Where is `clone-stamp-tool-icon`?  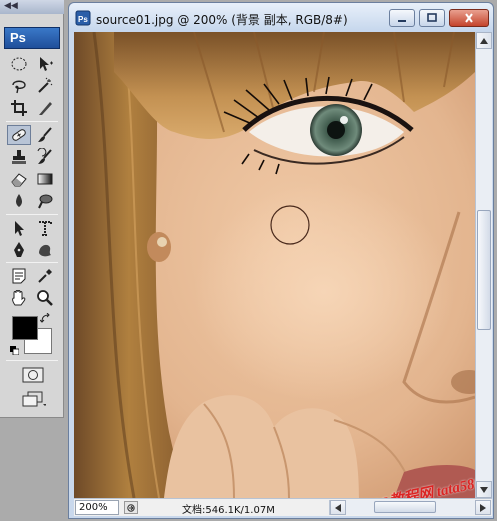 clone-stamp-tool-icon is located at coordinates (19, 157).